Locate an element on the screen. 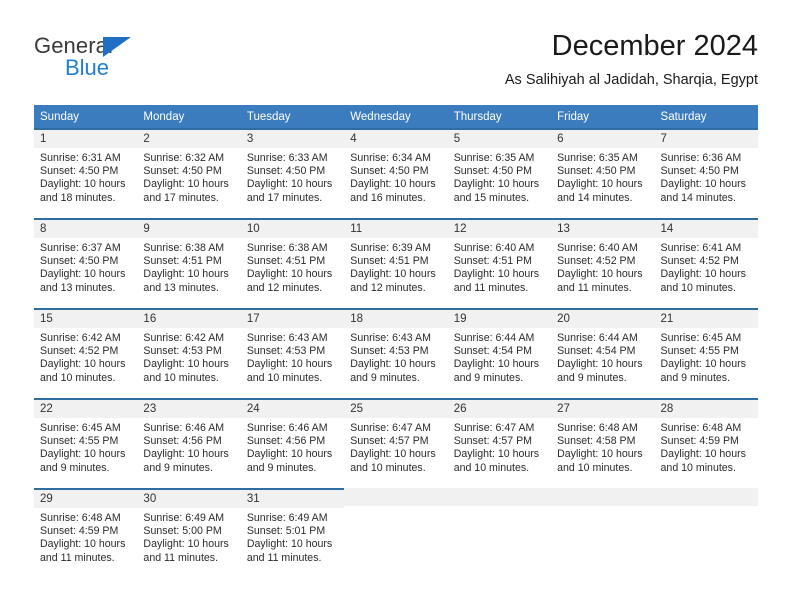 The width and height of the screenshot is (792, 612). day-number: 5 is located at coordinates (499, 139).